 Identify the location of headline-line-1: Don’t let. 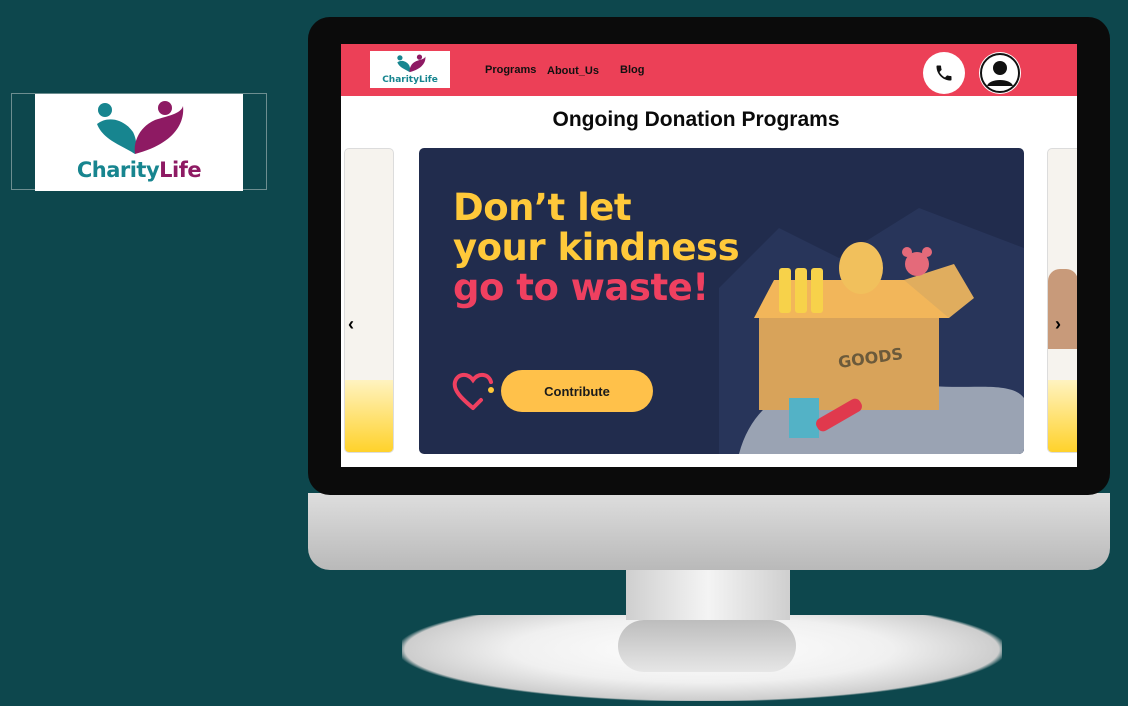
(542, 207).